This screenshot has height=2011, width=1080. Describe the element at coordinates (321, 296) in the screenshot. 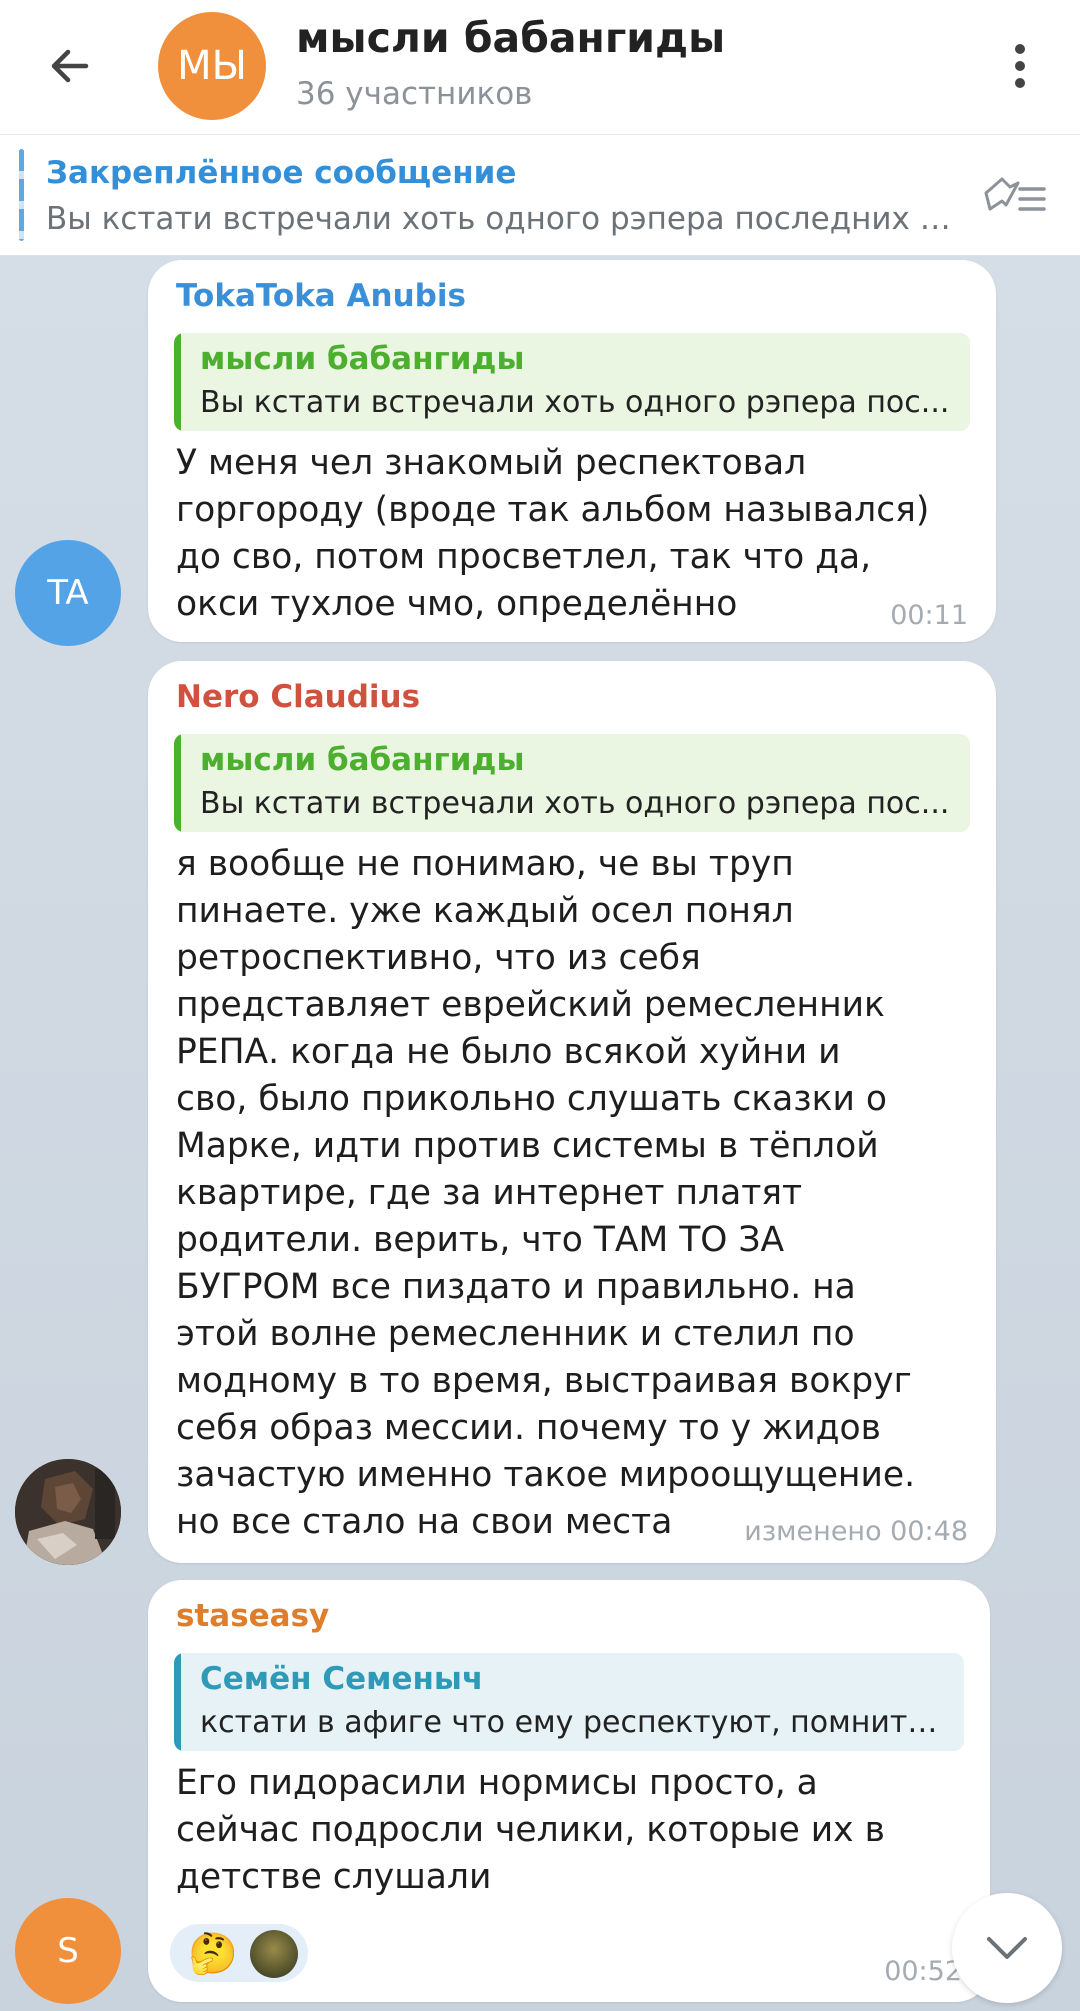

I see `message-sender: TokaToka Anubis` at that location.